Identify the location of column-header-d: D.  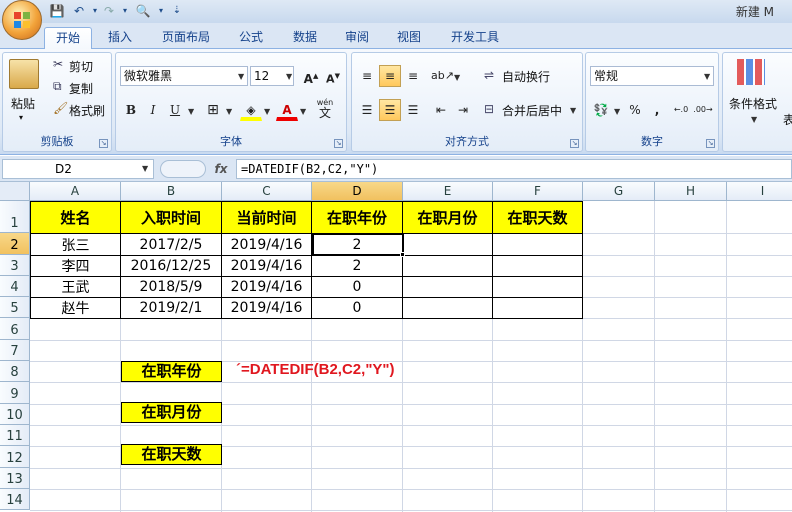
(357, 191).